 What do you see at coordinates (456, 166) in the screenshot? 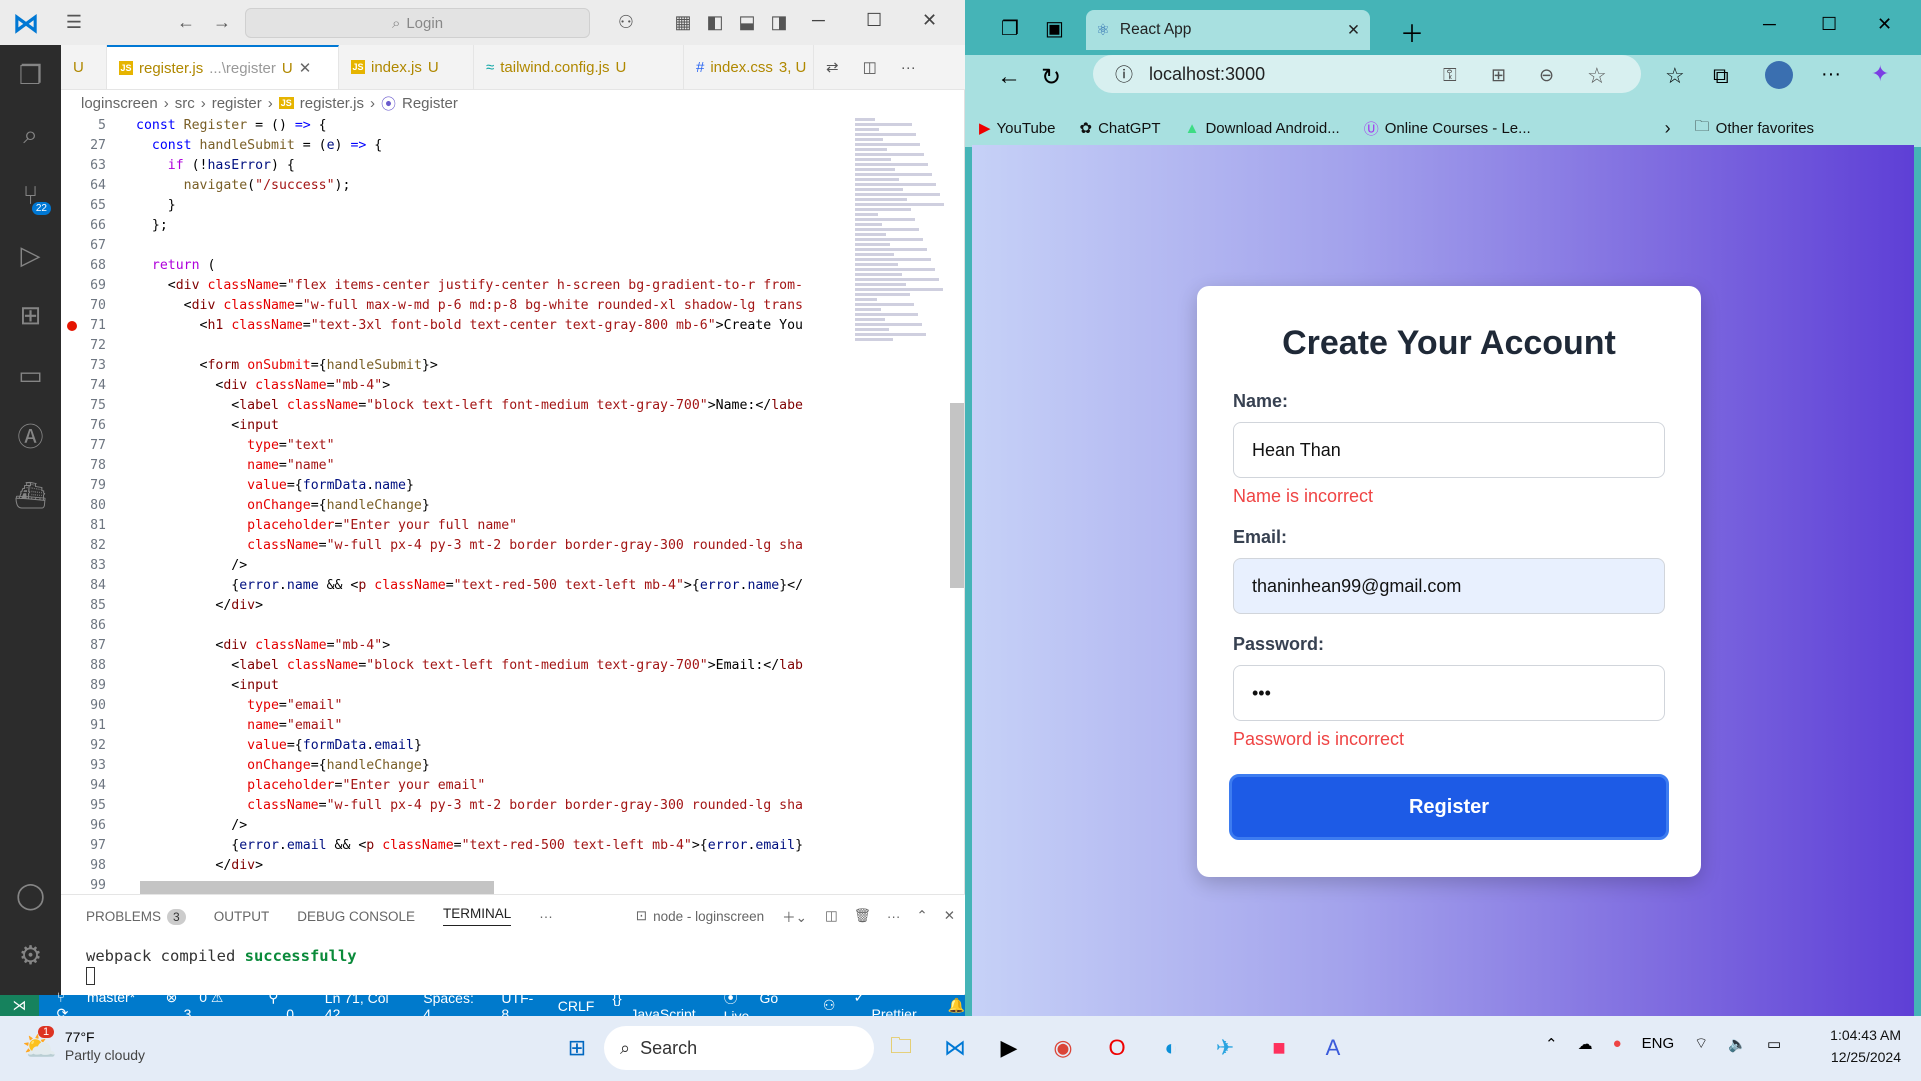
I see `code-line: 63 if (!hasError) {` at bounding box center [456, 166].